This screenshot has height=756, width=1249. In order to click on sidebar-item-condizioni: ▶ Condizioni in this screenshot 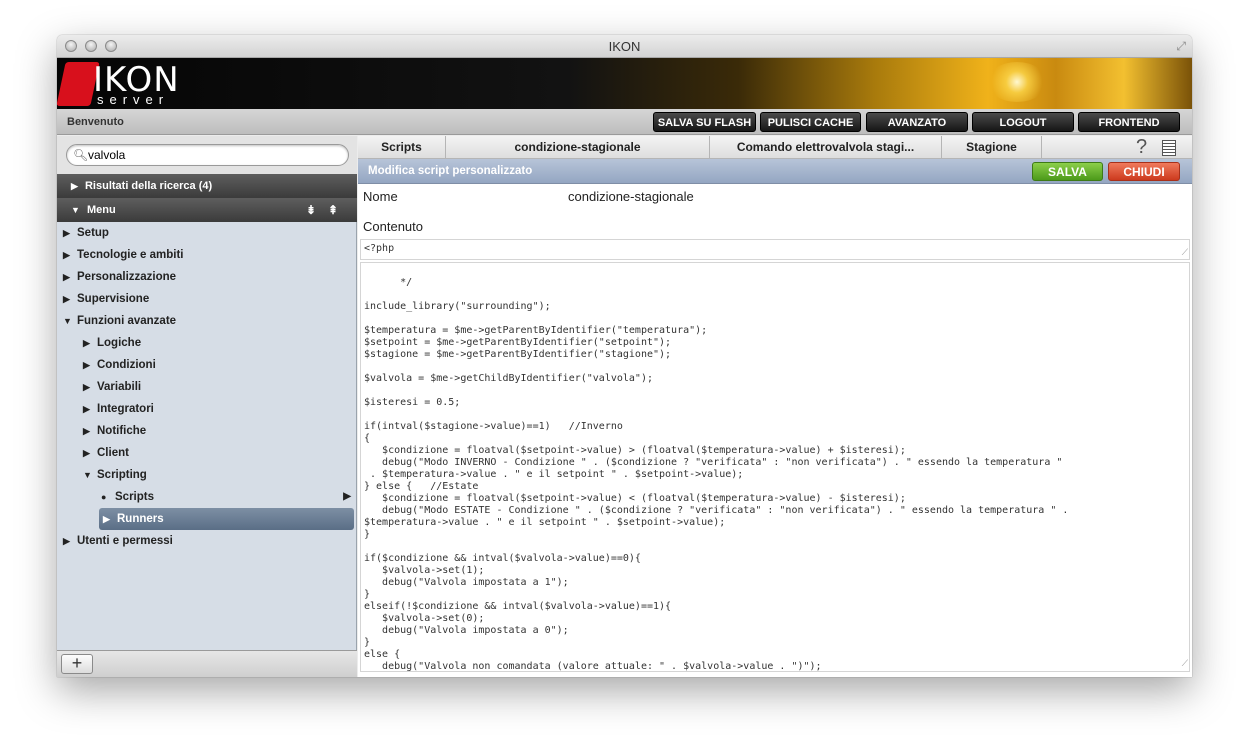, I will do `click(119, 365)`.